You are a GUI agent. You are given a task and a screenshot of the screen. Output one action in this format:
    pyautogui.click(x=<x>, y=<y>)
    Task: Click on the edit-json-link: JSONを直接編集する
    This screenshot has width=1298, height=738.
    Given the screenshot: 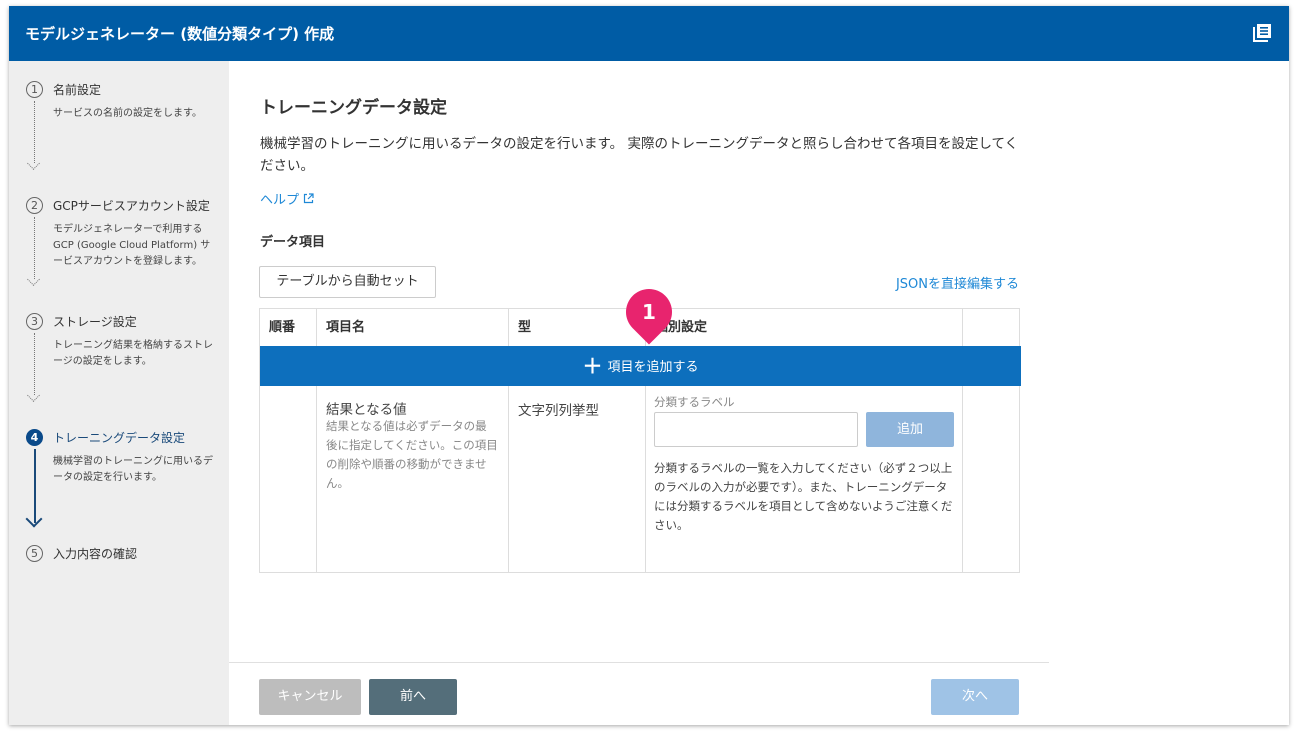 What is the action you would take?
    pyautogui.click(x=957, y=282)
    